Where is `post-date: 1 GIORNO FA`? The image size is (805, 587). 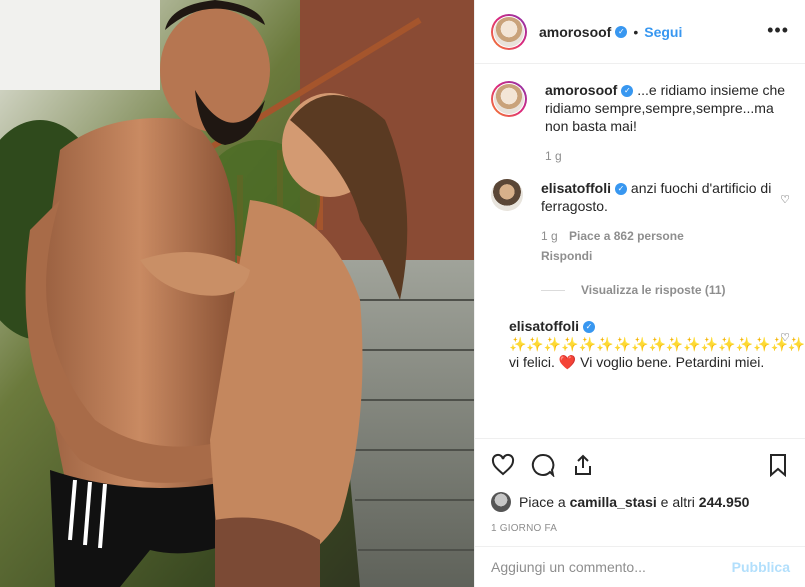 post-date: 1 GIORNO FA is located at coordinates (640, 532).